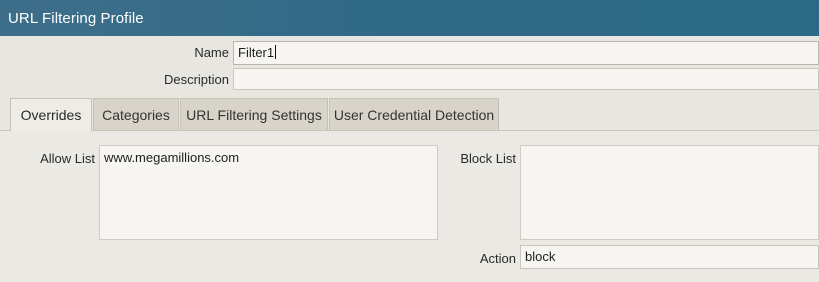  What do you see at coordinates (669, 192) in the screenshot?
I see `block-list-textarea` at bounding box center [669, 192].